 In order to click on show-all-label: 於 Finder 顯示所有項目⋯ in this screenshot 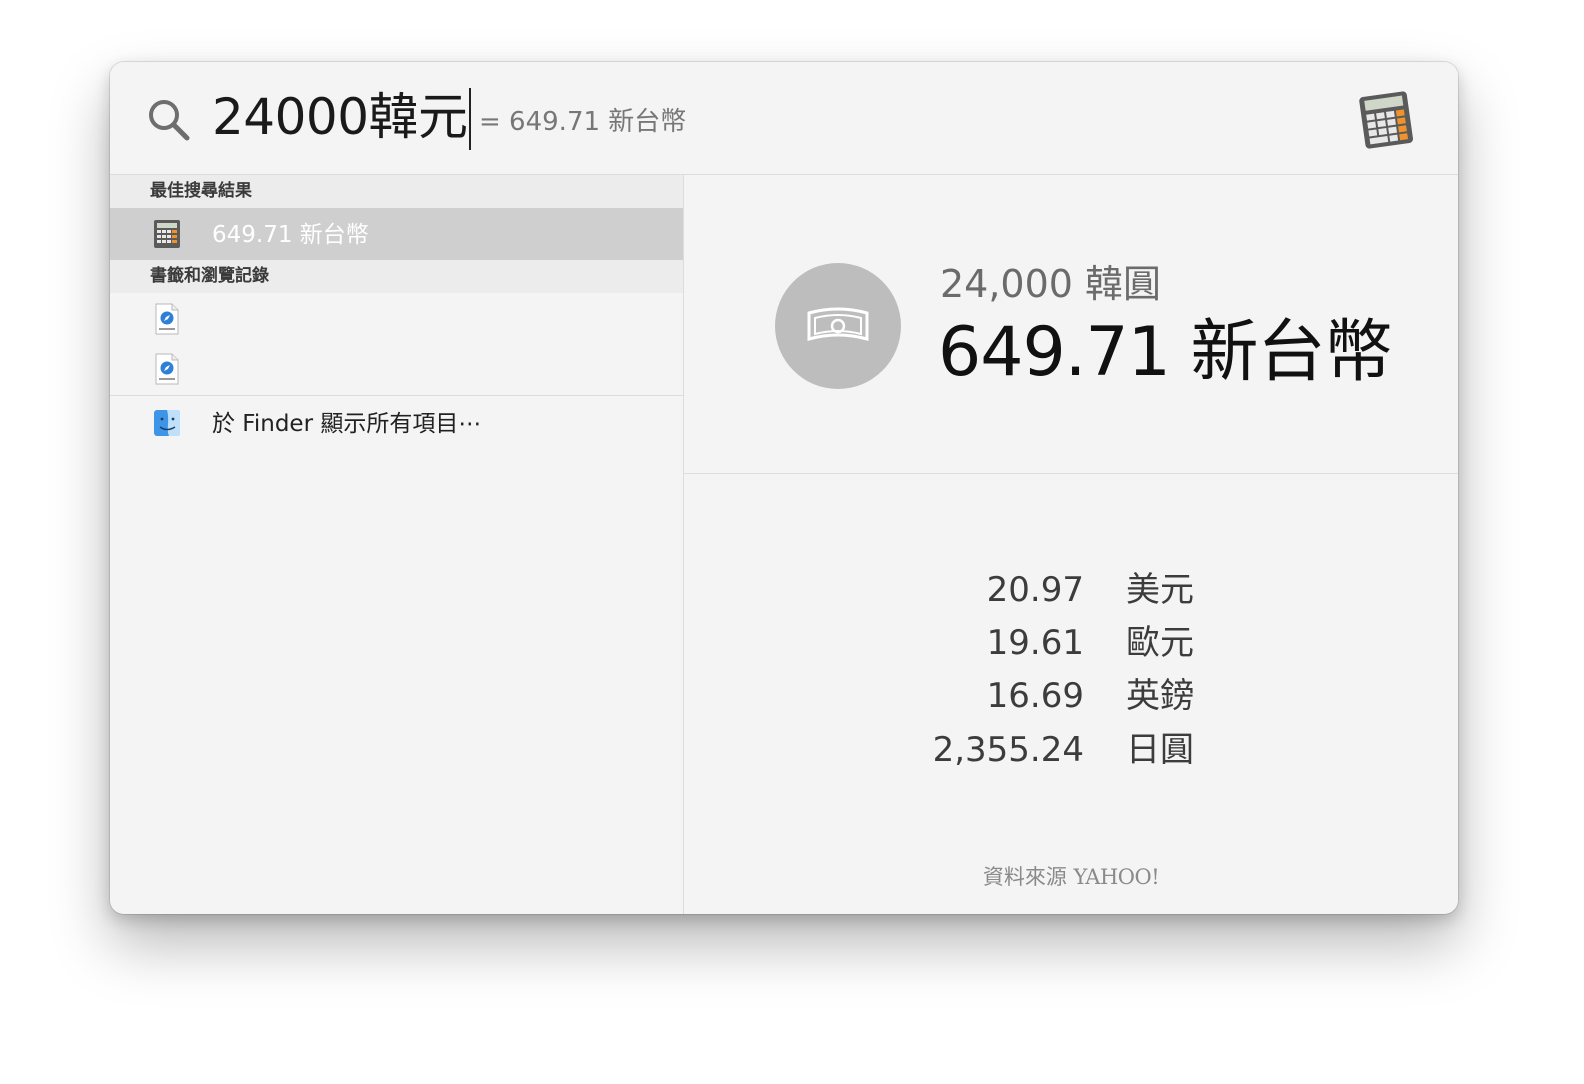, I will do `click(347, 424)`.